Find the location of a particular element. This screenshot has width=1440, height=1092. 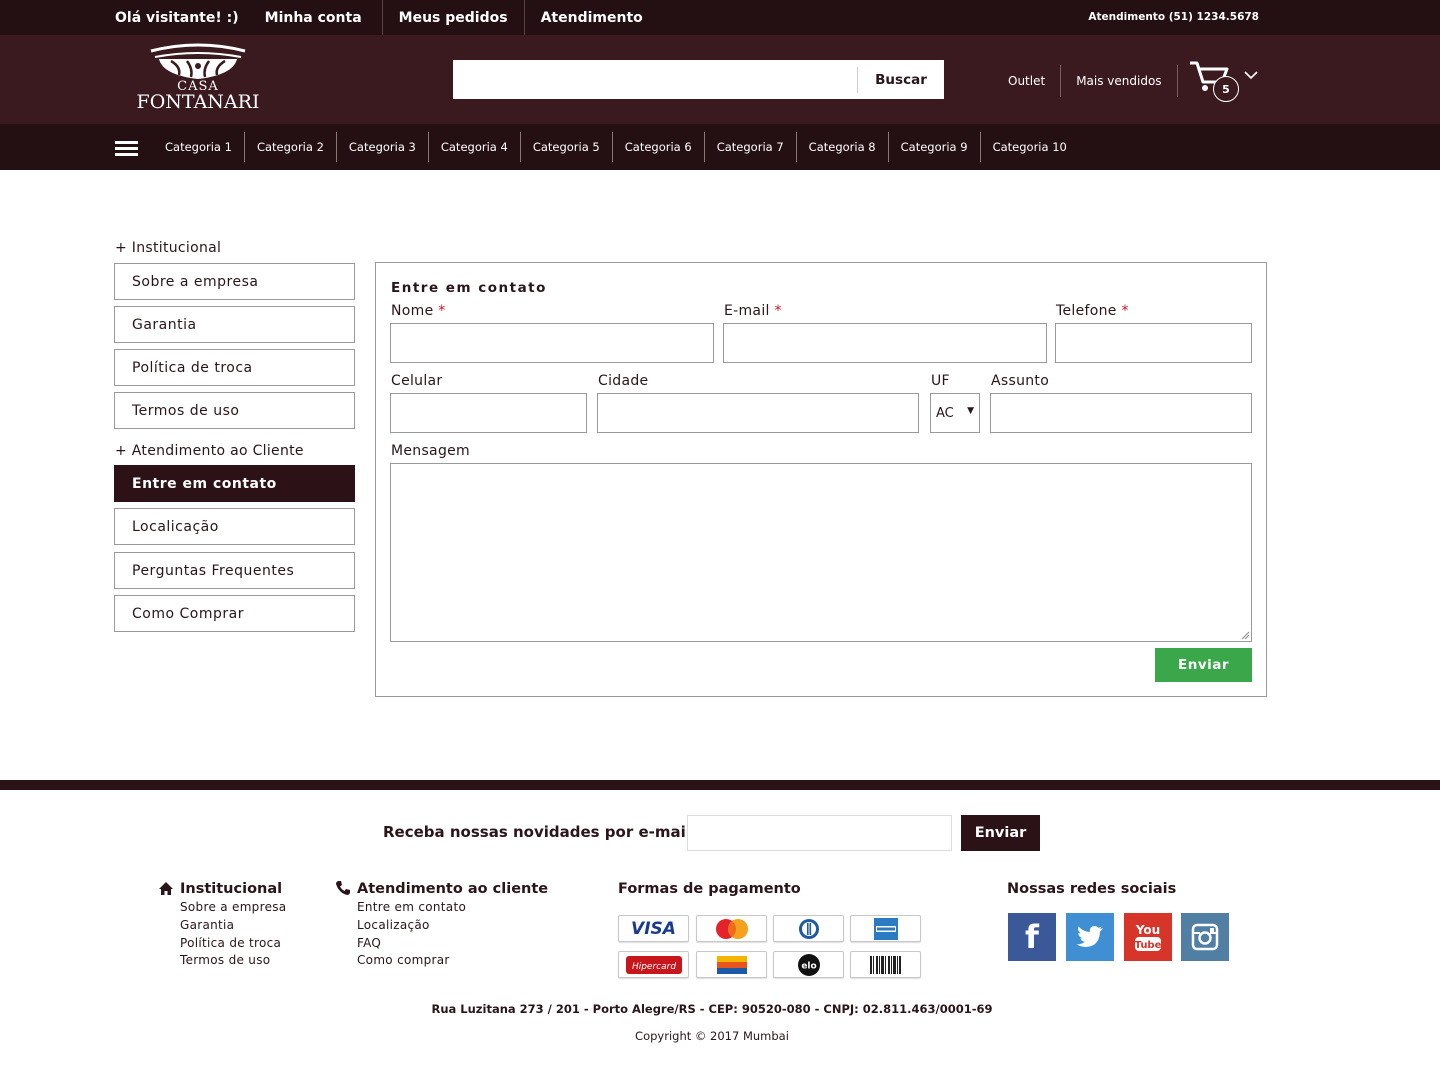

celular-label: Celular is located at coordinates (417, 381).